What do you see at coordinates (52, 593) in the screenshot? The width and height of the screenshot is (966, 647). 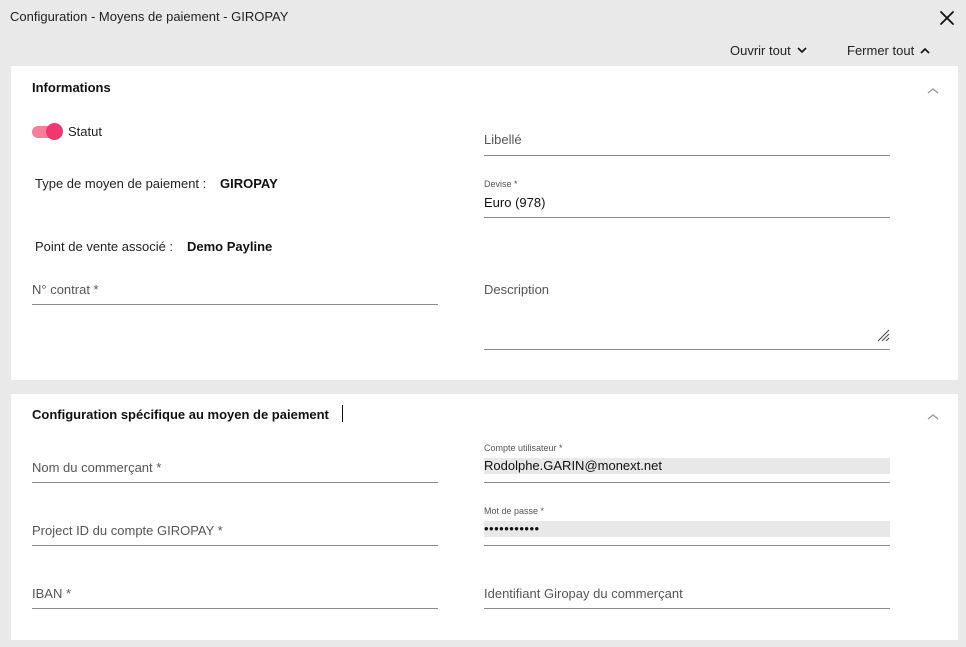 I see `iban-placeholder: IBAN *` at bounding box center [52, 593].